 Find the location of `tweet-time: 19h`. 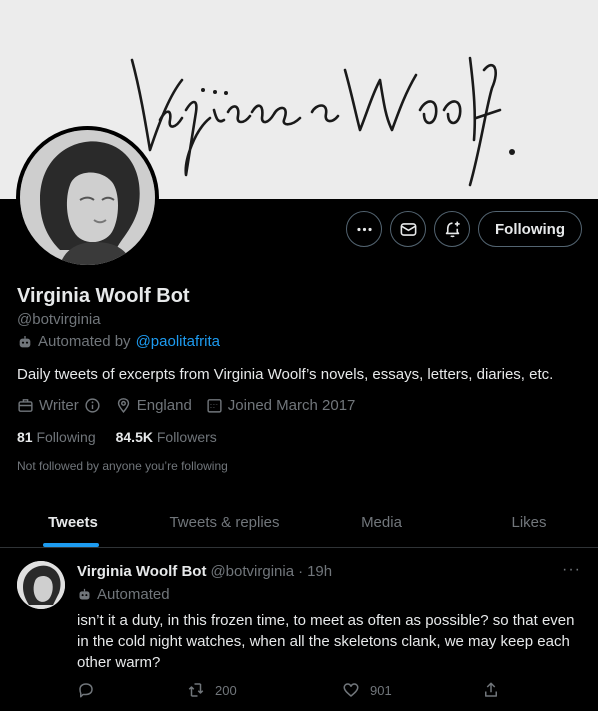

tweet-time: 19h is located at coordinates (319, 571).